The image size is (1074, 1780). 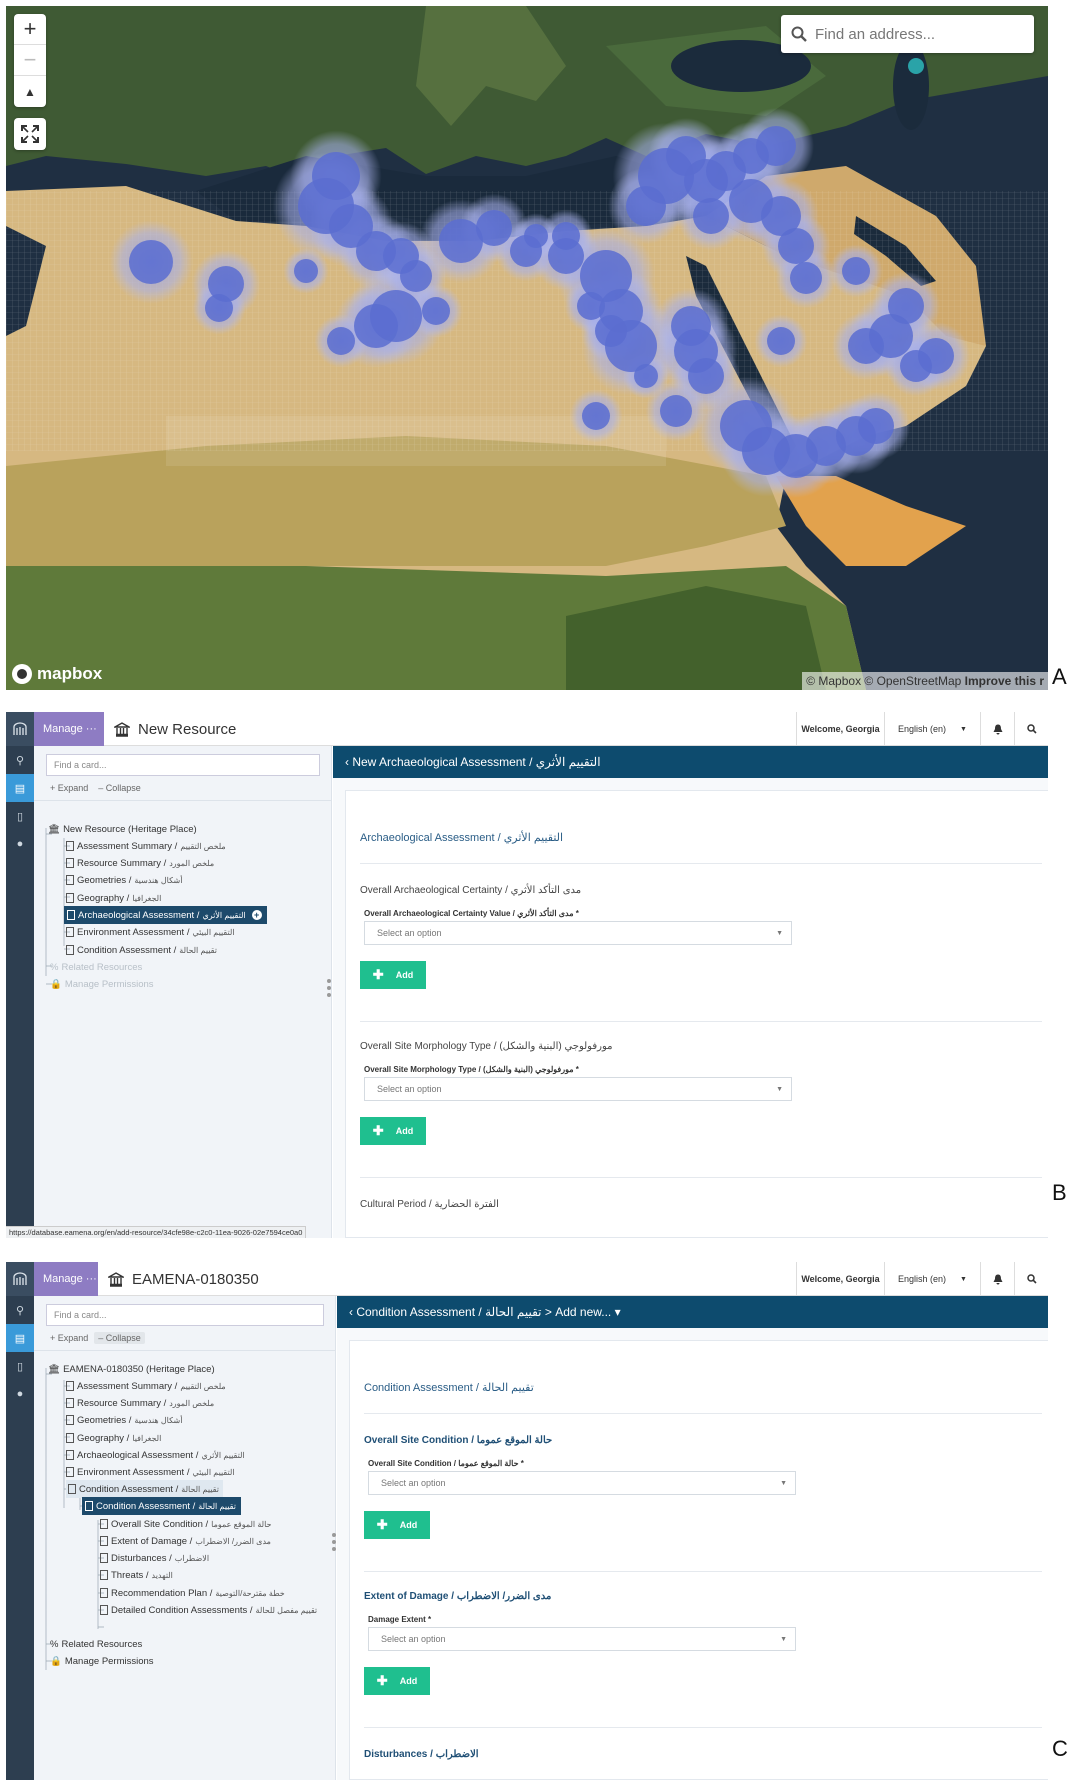 I want to click on add-damage-button: ✚ Add, so click(x=397, y=1681).